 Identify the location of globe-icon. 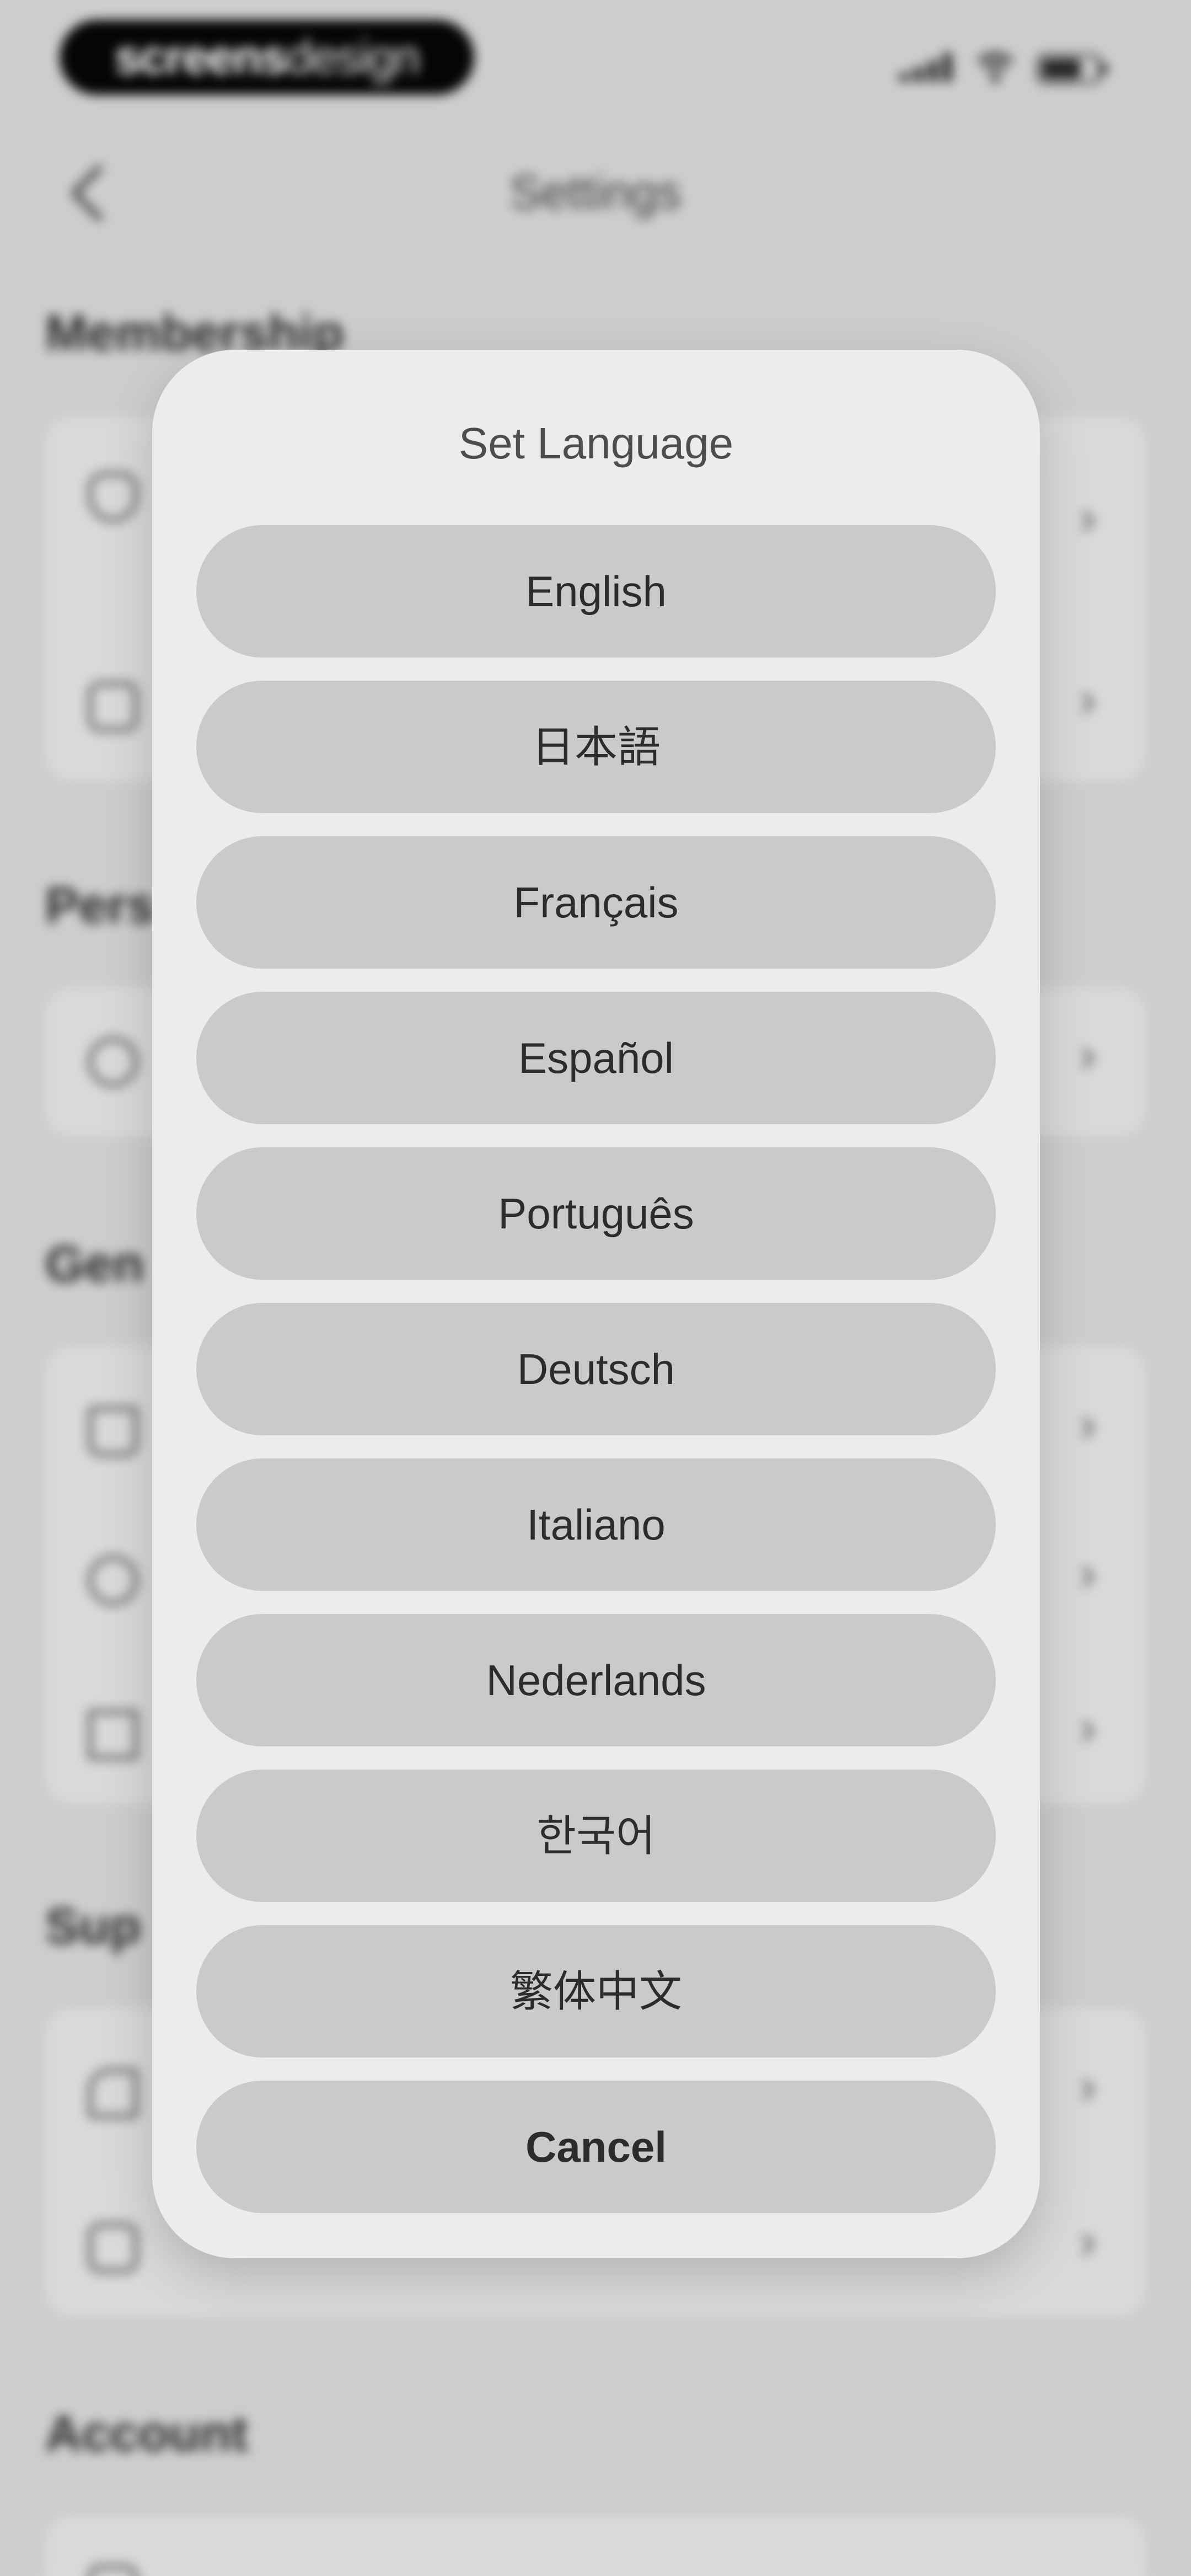
(113, 1580).